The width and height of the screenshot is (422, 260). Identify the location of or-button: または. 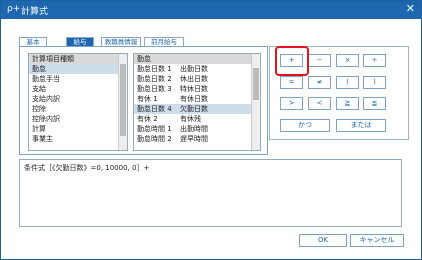
(361, 125).